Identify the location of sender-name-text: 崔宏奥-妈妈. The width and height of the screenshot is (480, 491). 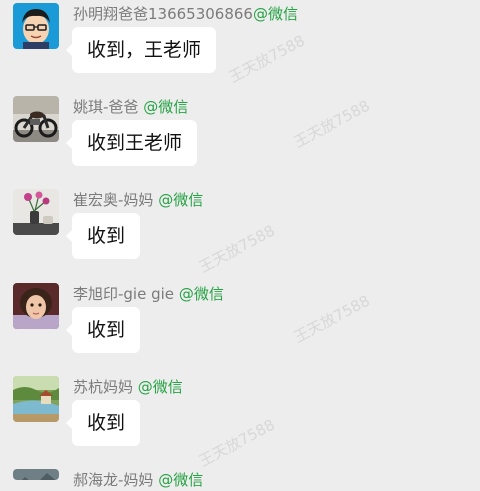
(113, 200).